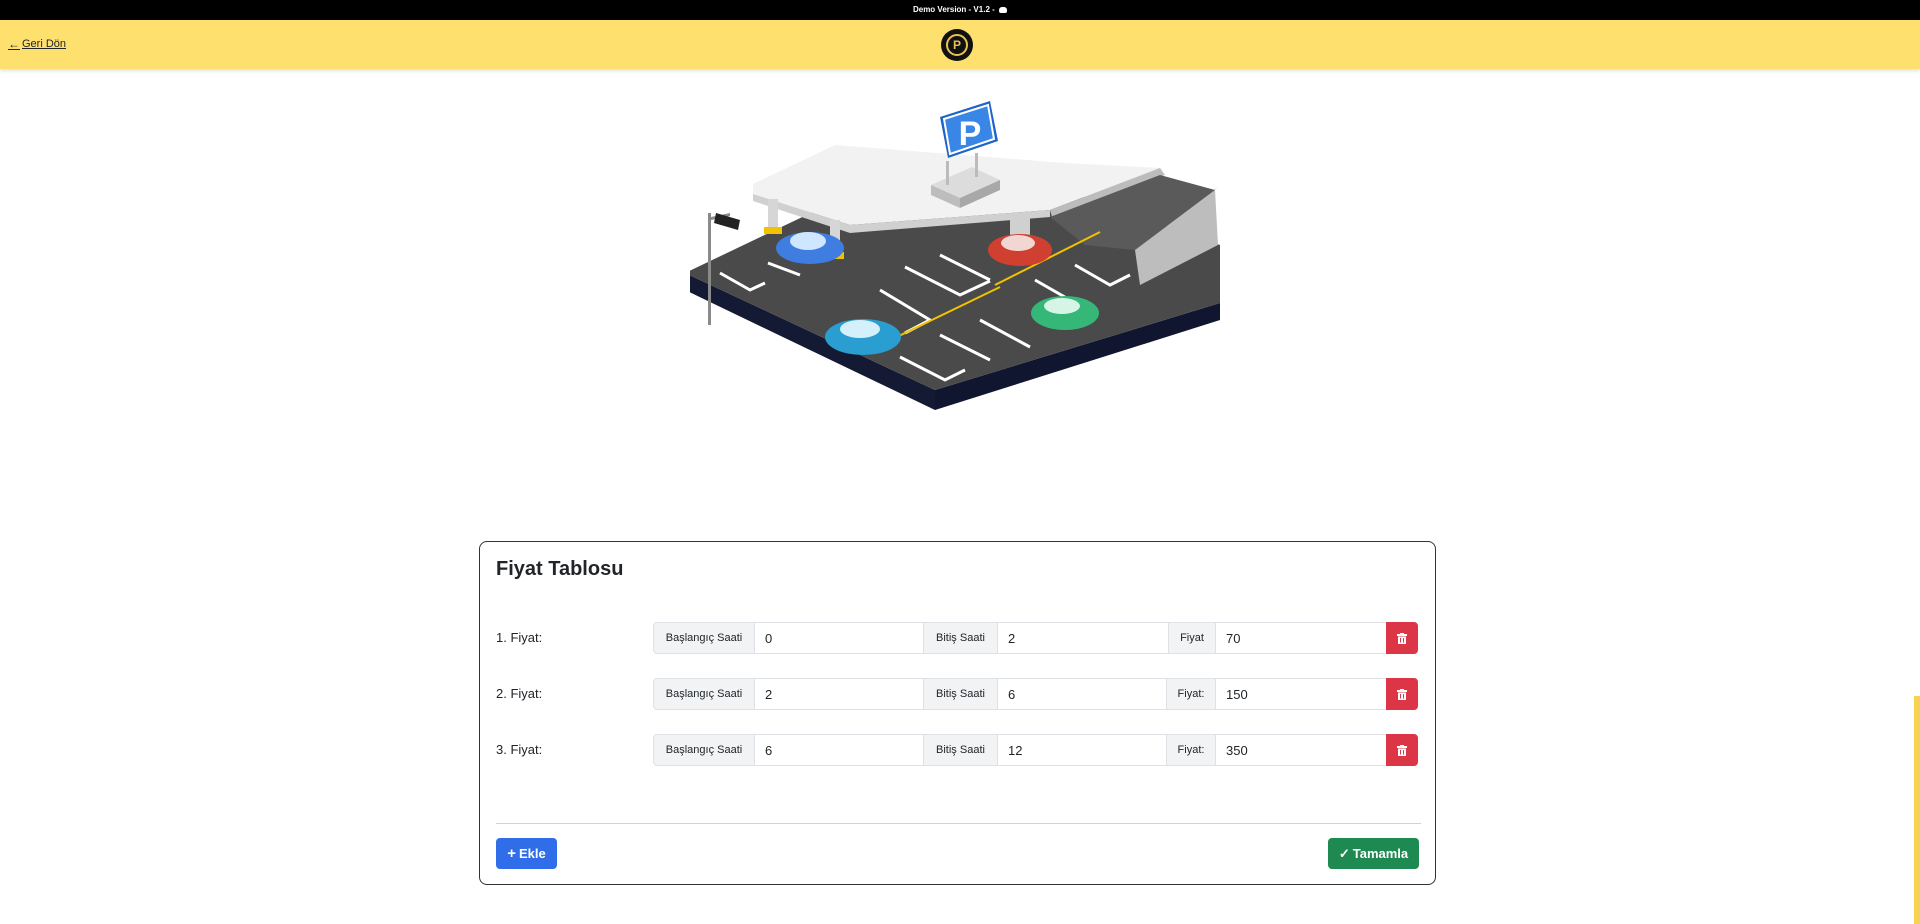 Image resolution: width=1920 pixels, height=924 pixels. I want to click on demo-version-bar: Demo Version - V1.2 -, so click(960, 10).